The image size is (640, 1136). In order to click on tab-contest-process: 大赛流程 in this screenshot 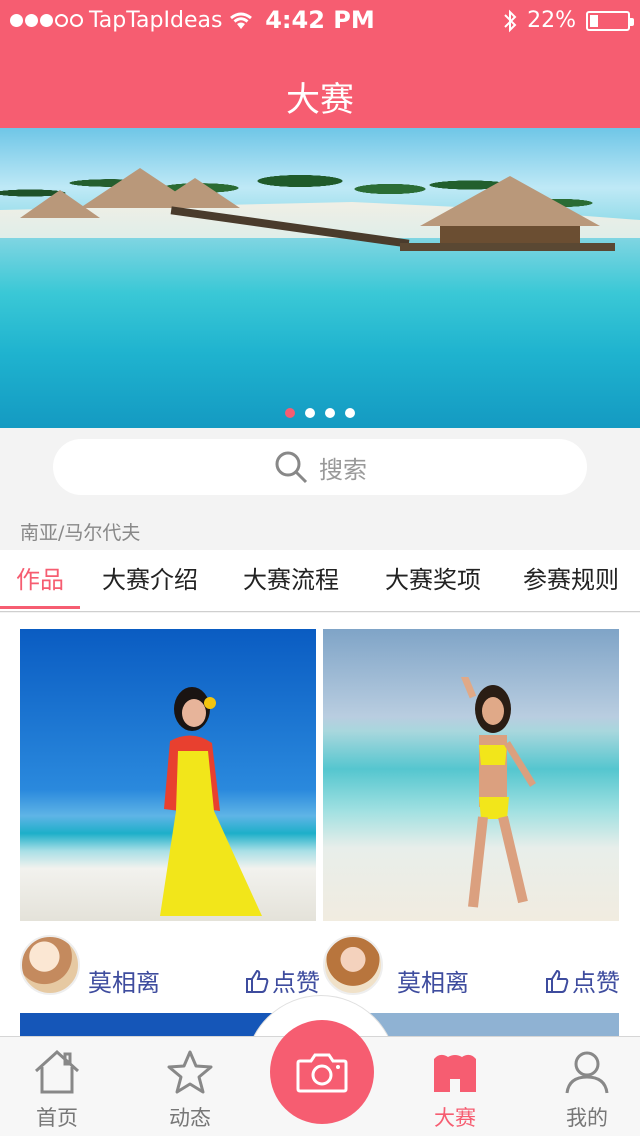, I will do `click(291, 581)`.